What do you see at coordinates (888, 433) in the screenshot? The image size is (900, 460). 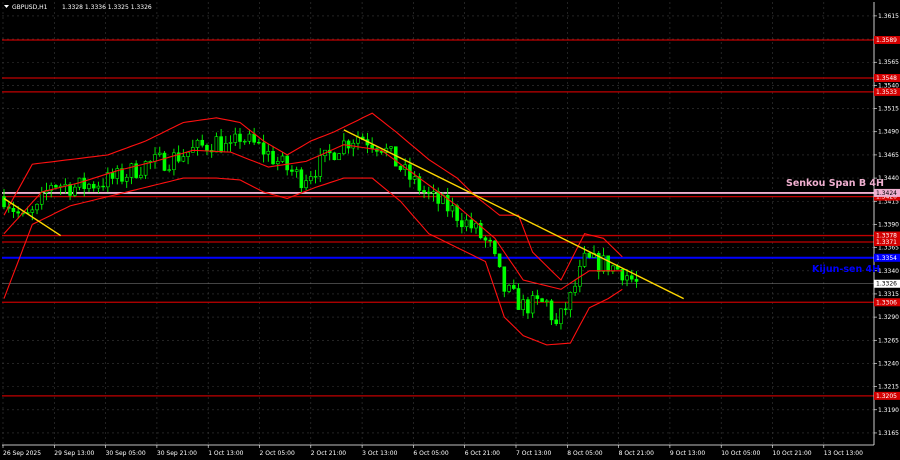 I see `y-tick-label: 1.3165` at bounding box center [888, 433].